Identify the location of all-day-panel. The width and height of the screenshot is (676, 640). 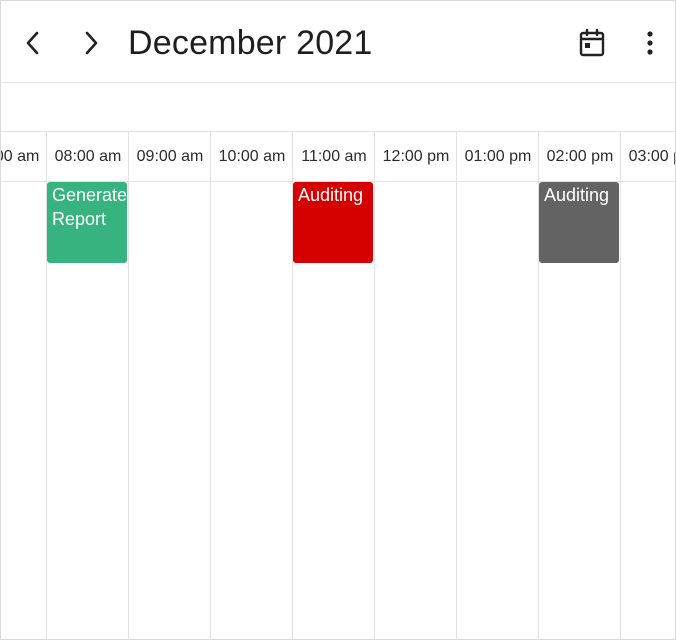
(338, 107).